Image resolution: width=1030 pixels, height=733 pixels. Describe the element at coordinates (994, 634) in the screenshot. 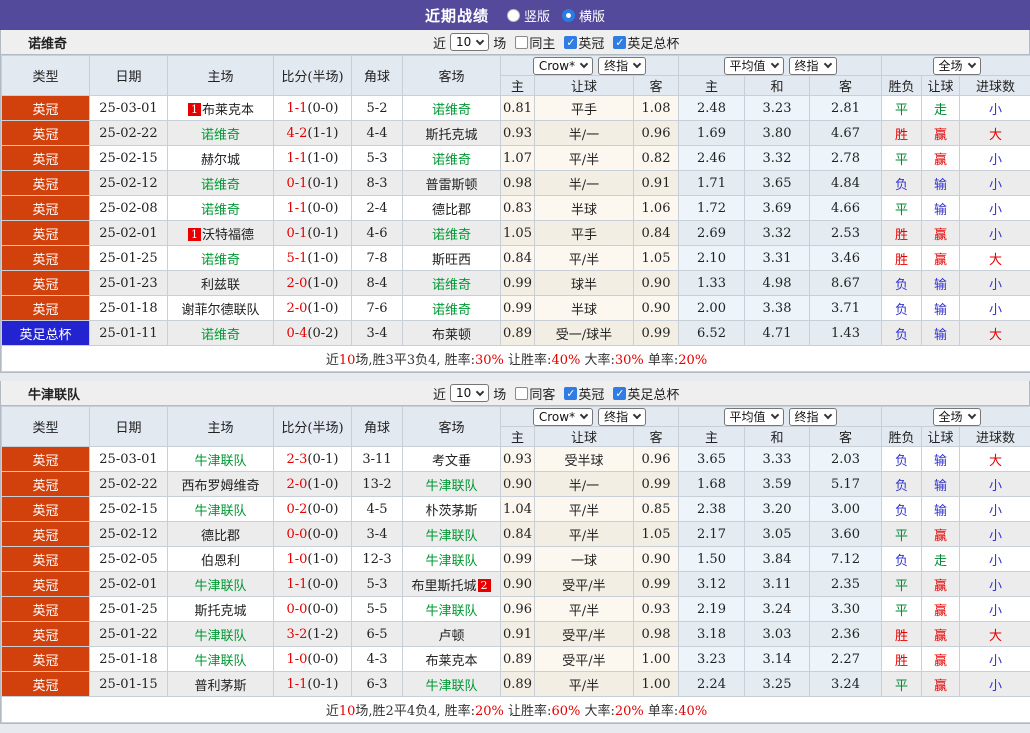

I see `goals-outcome: 大` at that location.